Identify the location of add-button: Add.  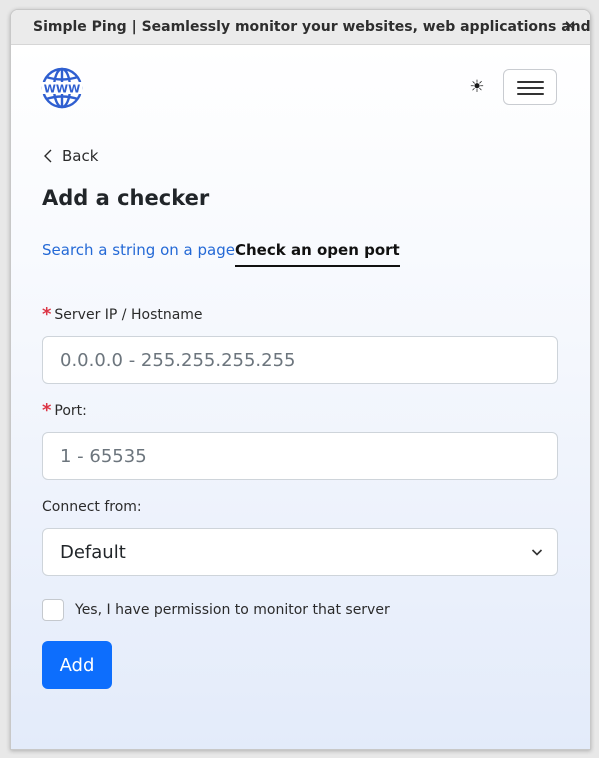
(77, 665).